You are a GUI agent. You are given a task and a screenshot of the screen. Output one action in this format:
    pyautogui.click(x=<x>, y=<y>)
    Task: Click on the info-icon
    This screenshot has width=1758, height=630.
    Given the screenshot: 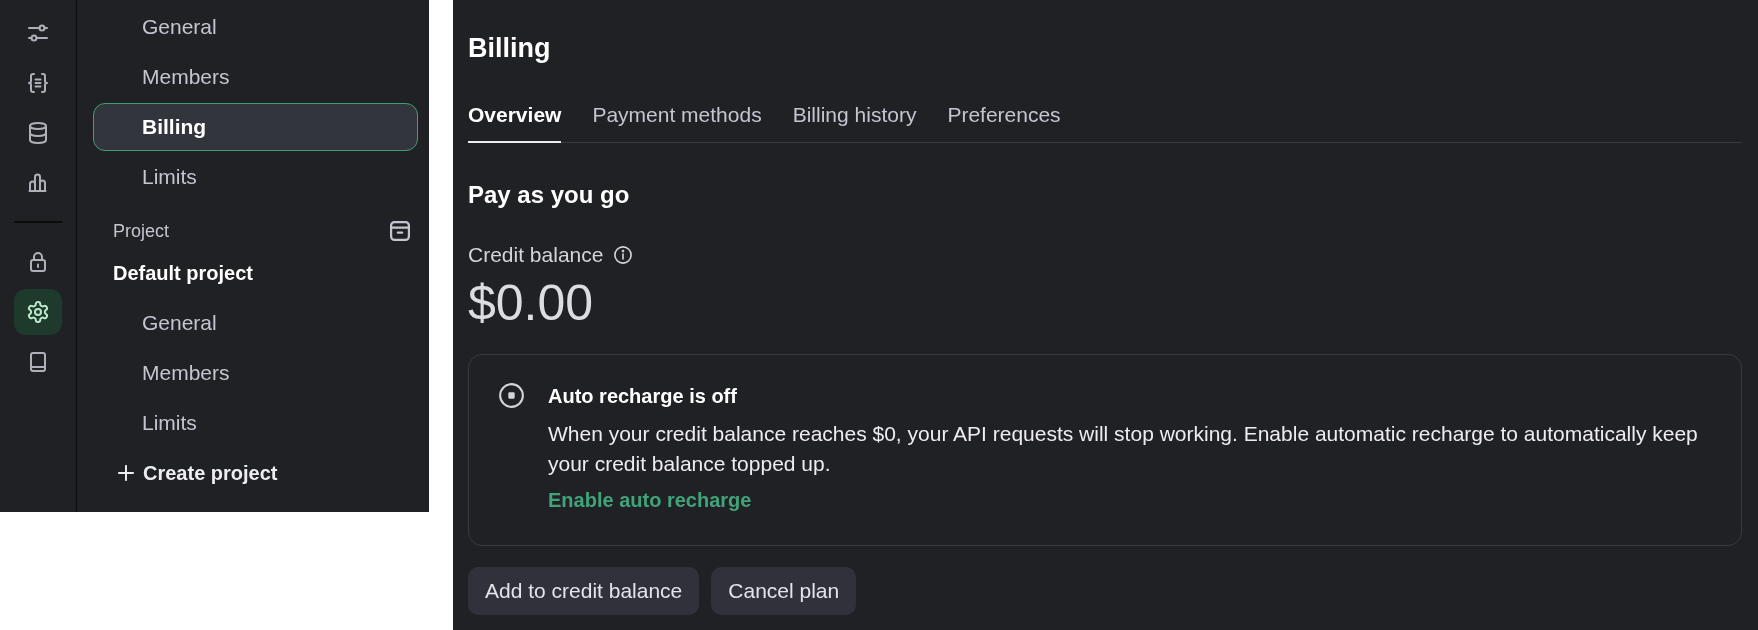 What is the action you would take?
    pyautogui.click(x=623, y=255)
    